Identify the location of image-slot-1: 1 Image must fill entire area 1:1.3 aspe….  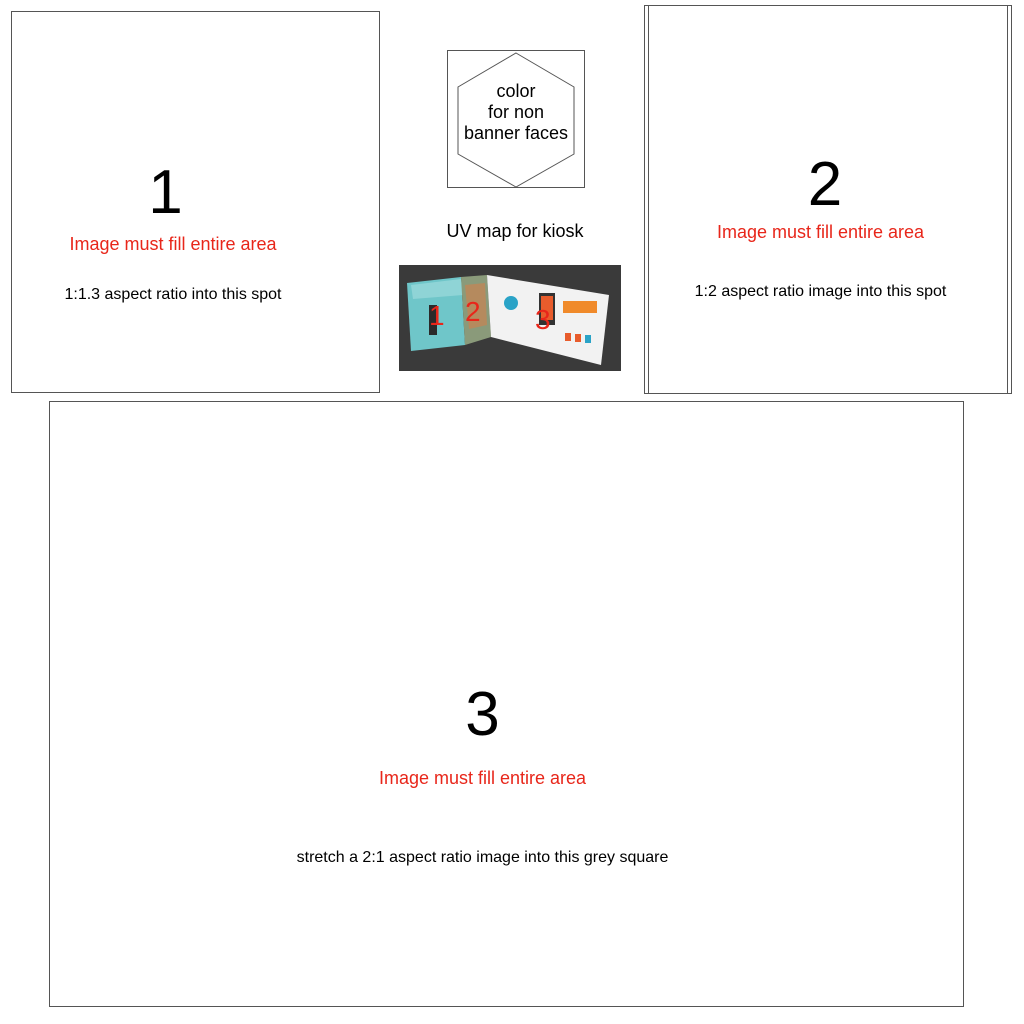
(195, 202).